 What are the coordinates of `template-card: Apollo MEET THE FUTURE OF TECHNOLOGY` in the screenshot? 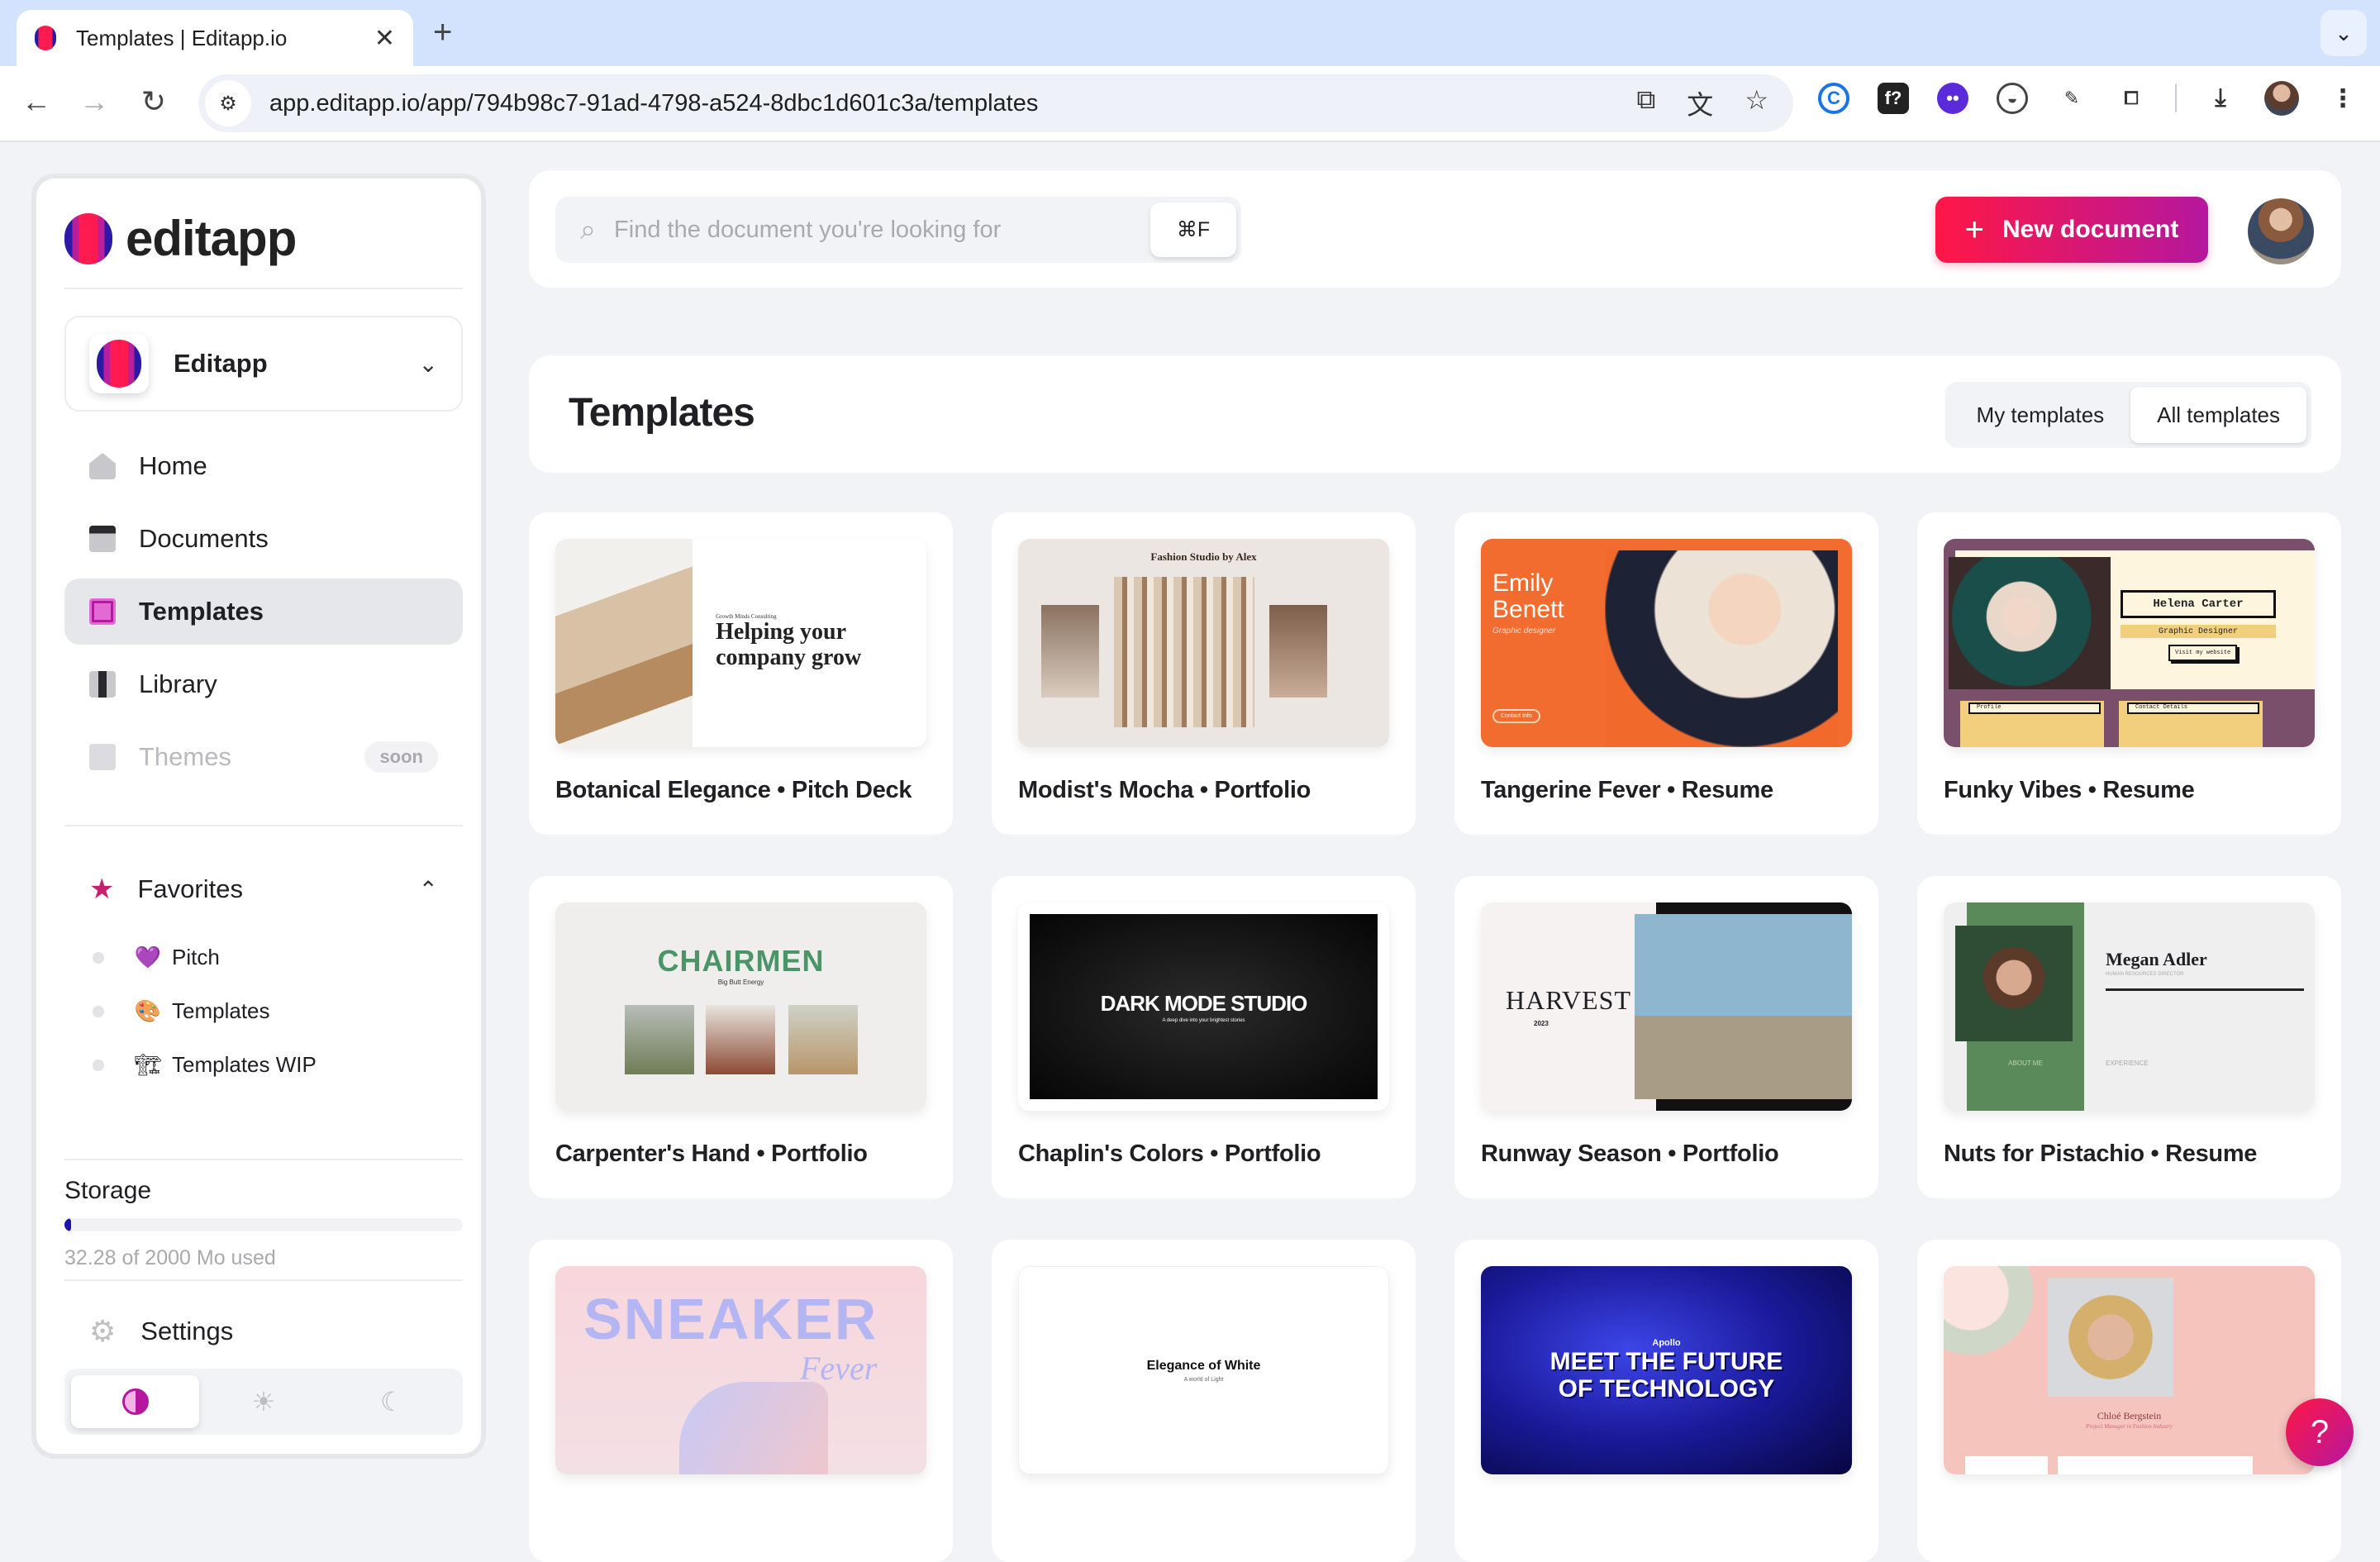 It's located at (1666, 1401).